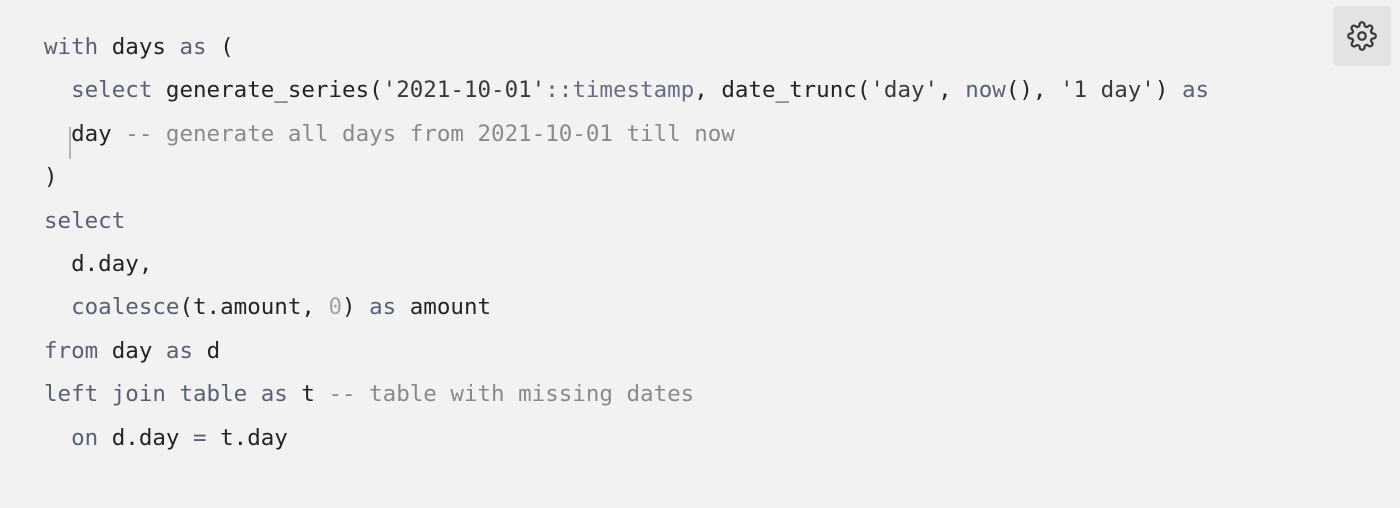  What do you see at coordinates (450, 307) in the screenshot?
I see `code-token-id: amount` at bounding box center [450, 307].